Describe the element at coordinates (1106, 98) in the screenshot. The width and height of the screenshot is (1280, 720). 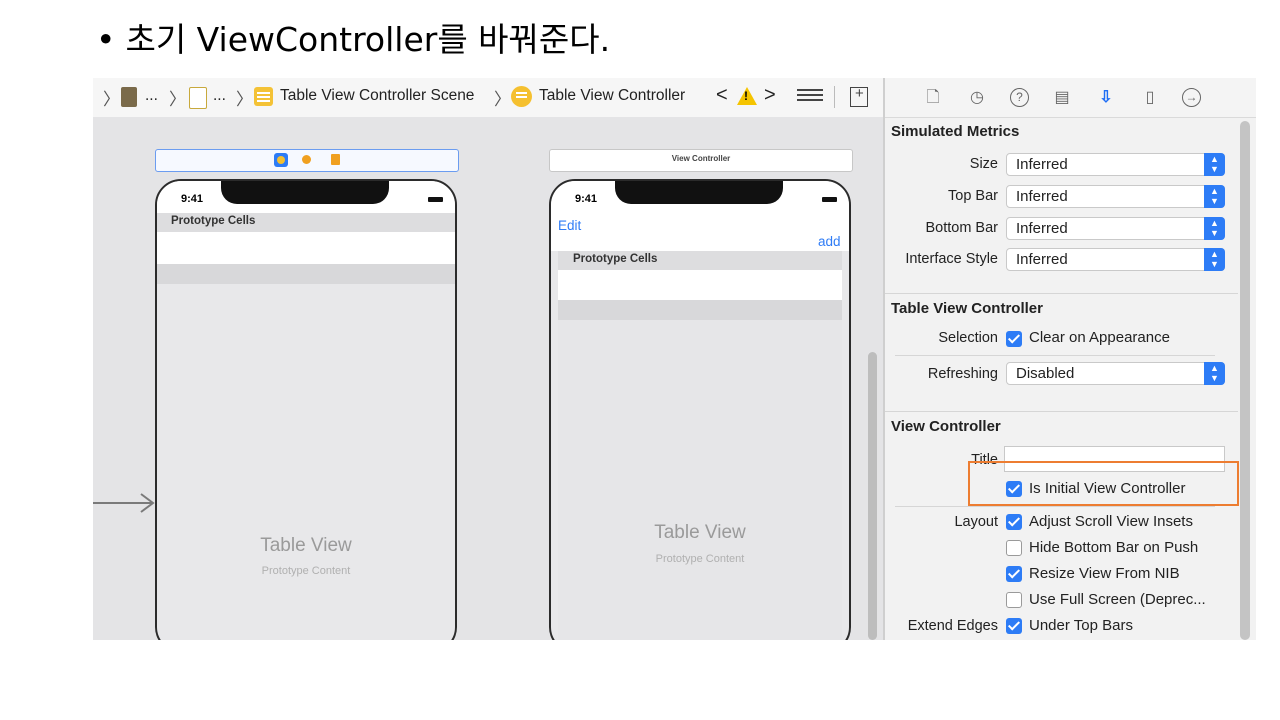
I see `attributes-icon: ⇩` at that location.